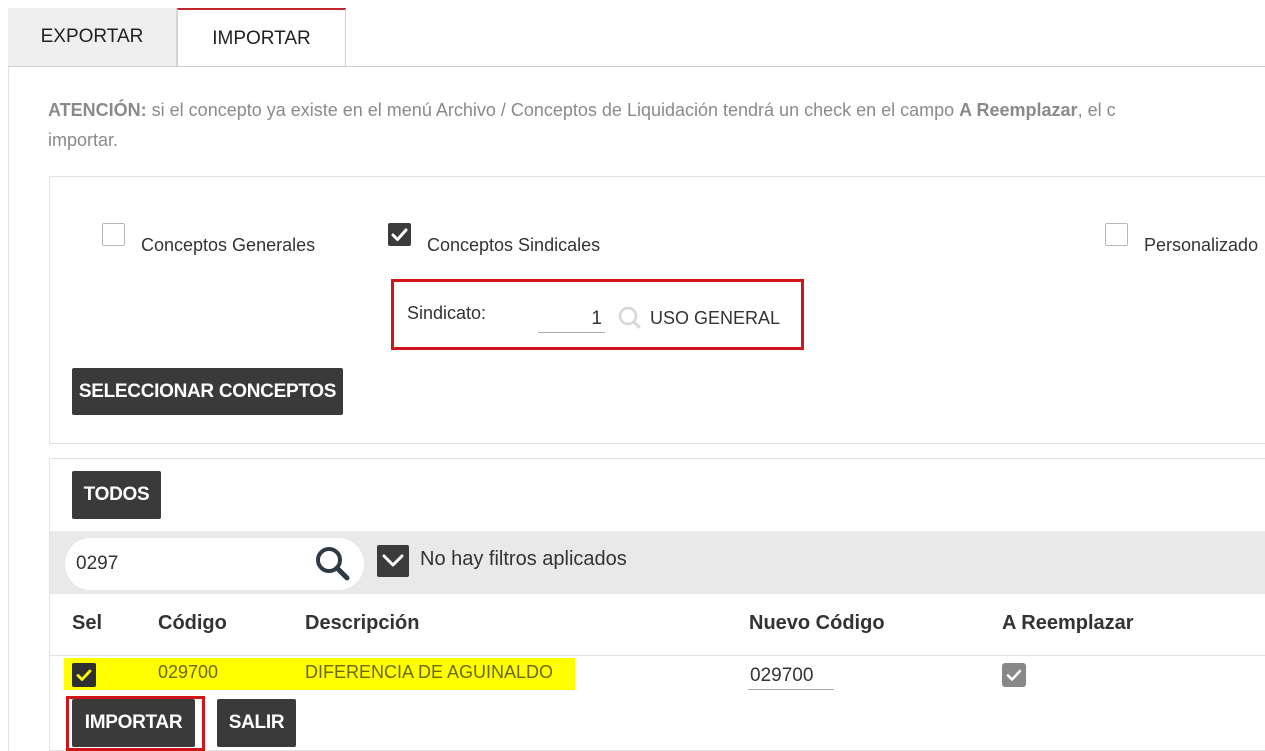  Describe the element at coordinates (192, 623) in the screenshot. I see `col-header-codigo: Código` at that location.